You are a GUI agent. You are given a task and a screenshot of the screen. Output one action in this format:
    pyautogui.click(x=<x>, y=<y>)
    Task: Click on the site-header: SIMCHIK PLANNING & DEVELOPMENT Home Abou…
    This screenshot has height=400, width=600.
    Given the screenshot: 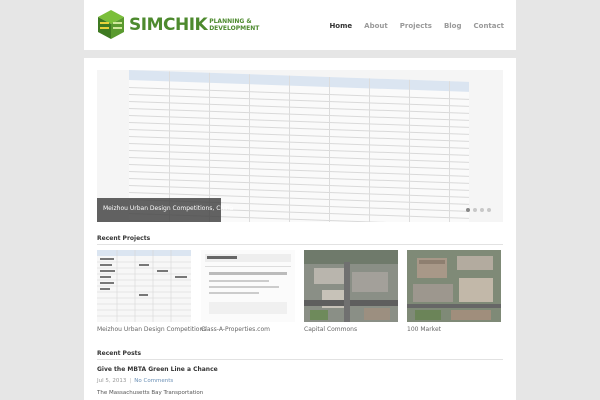 What is the action you would take?
    pyautogui.click(x=300, y=25)
    